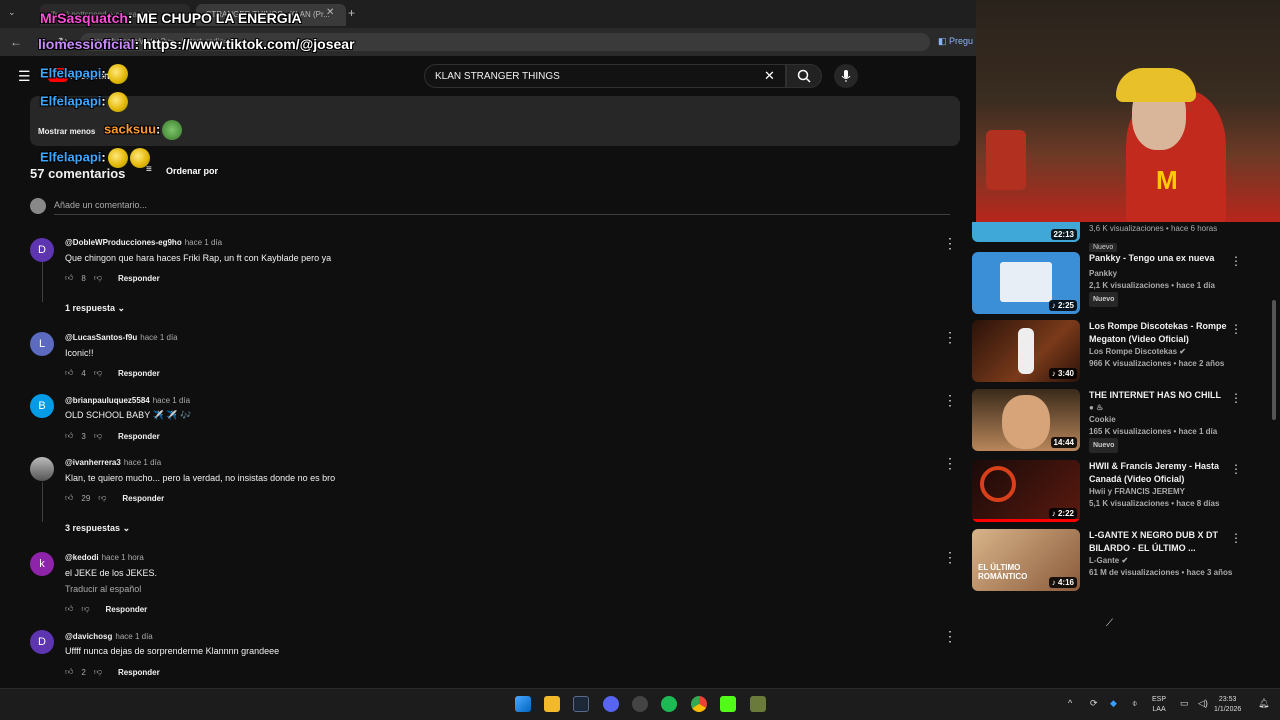  Describe the element at coordinates (1094, 703) in the screenshot. I see `tray-app-icon: ⟳` at that location.